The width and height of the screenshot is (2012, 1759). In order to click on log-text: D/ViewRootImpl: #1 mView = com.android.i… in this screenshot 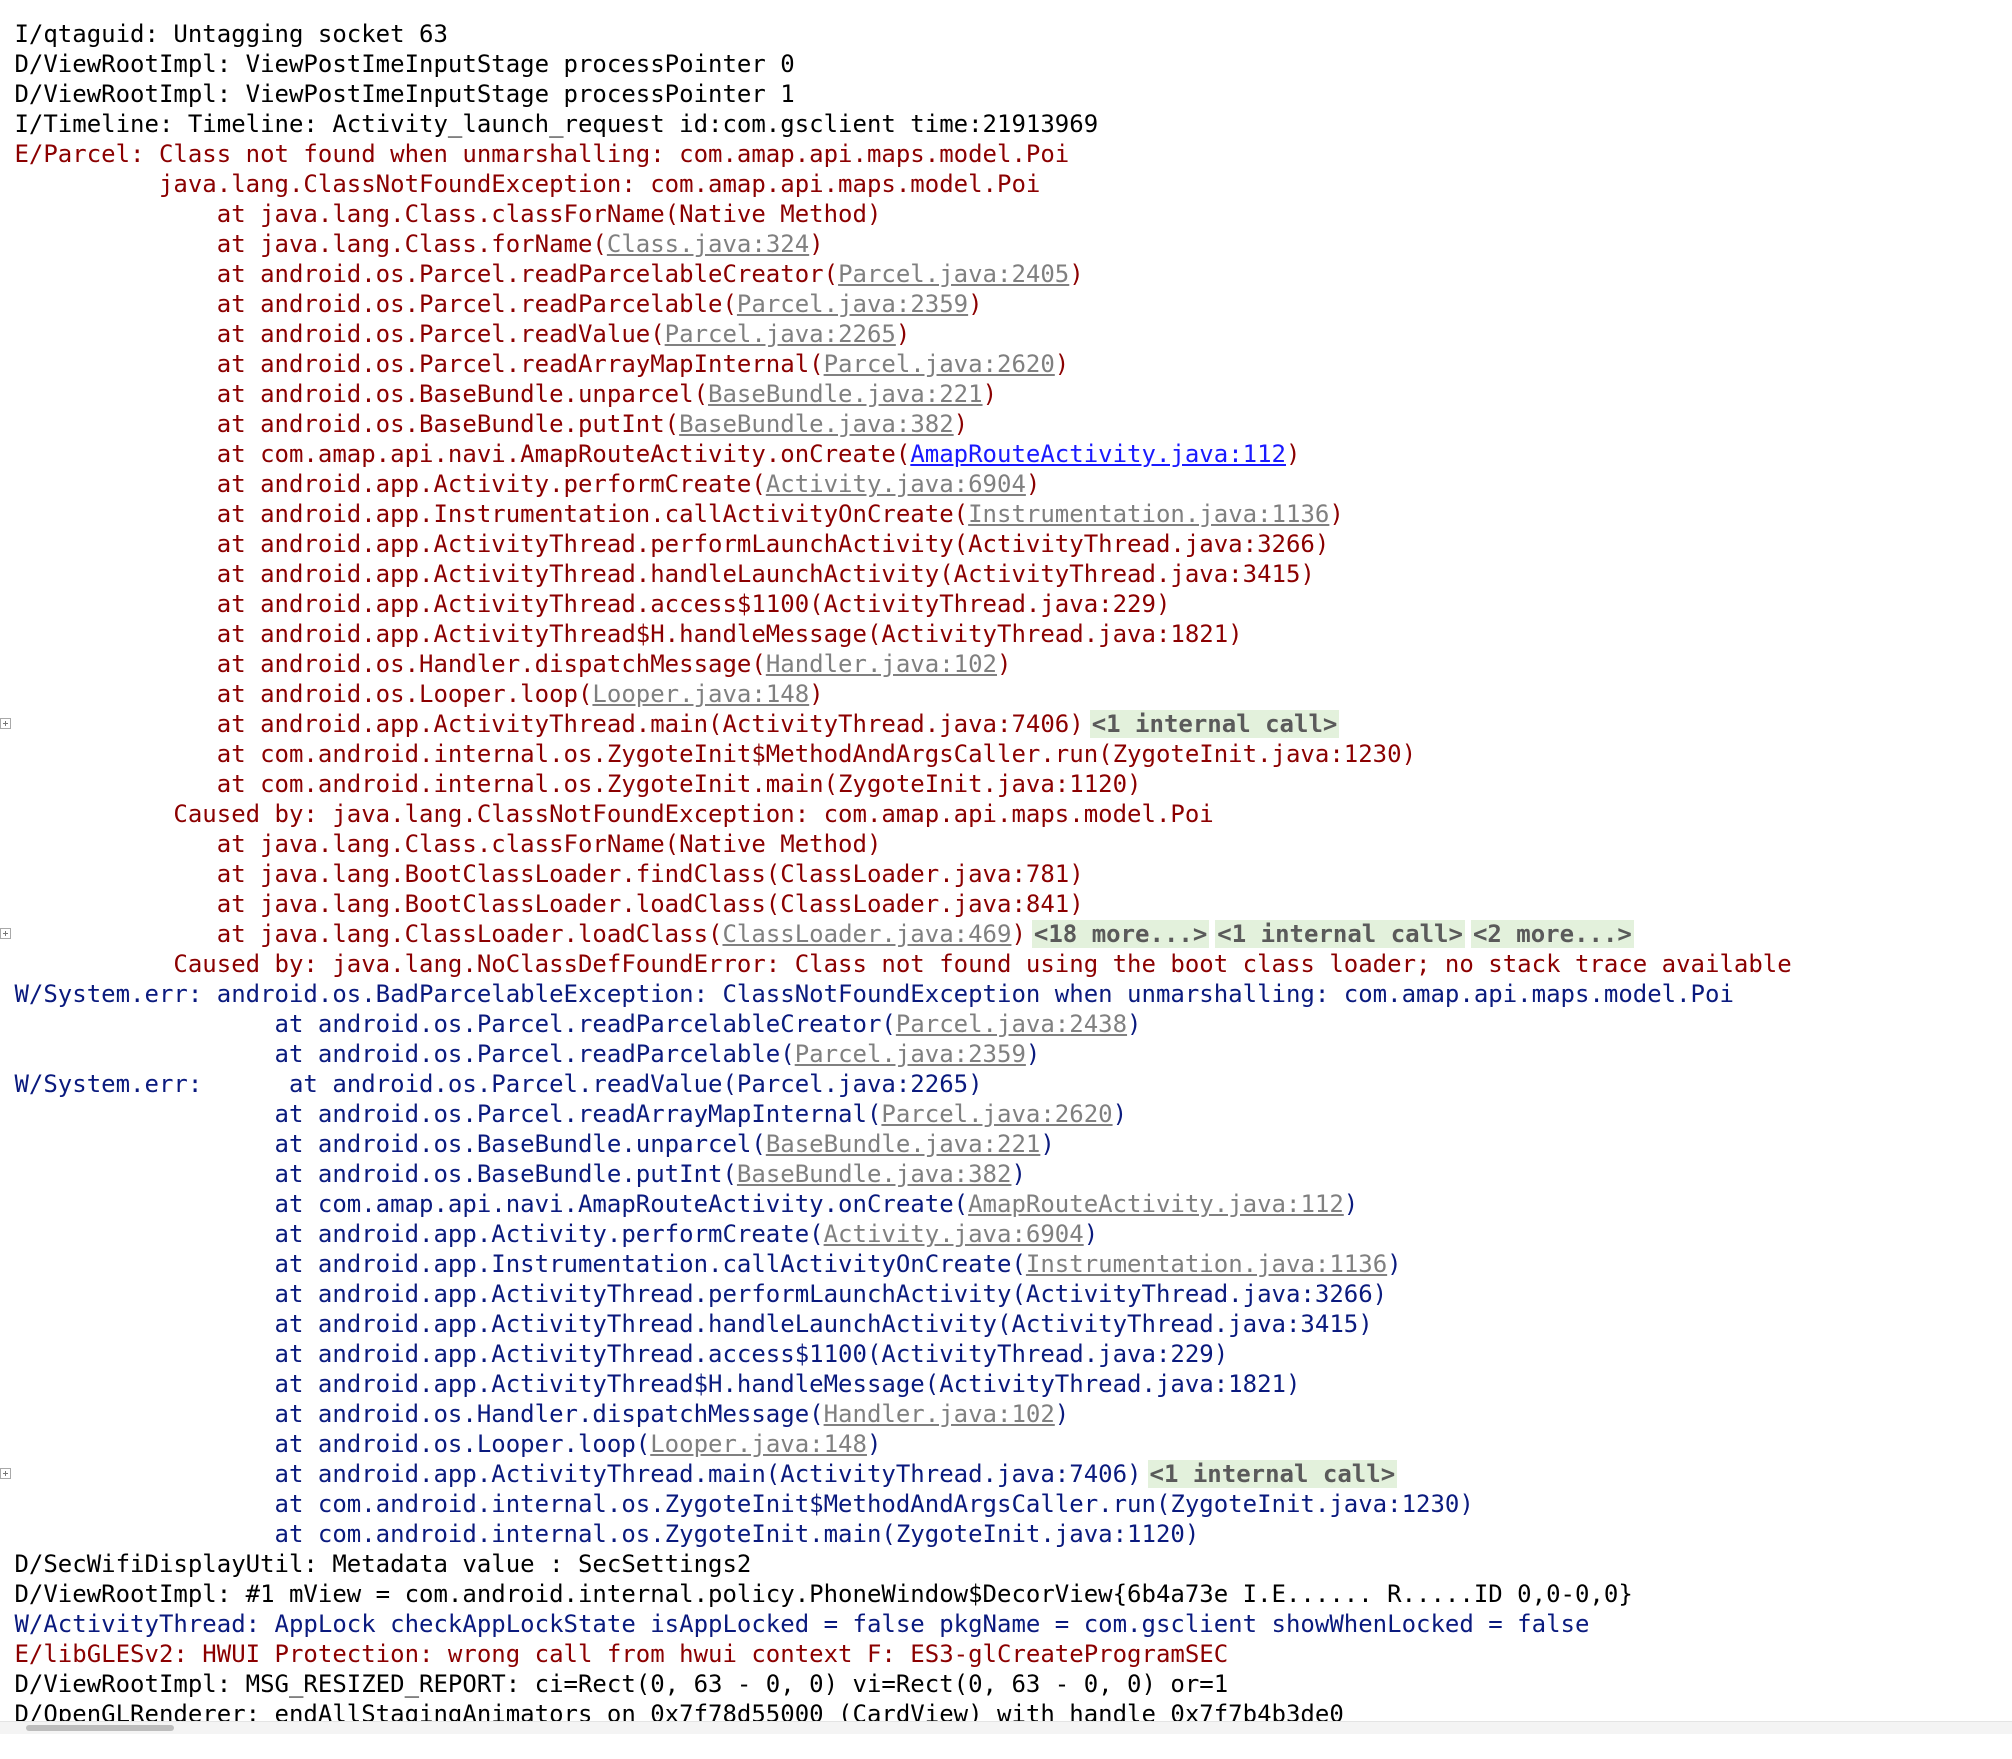, I will do `click(816, 1594)`.